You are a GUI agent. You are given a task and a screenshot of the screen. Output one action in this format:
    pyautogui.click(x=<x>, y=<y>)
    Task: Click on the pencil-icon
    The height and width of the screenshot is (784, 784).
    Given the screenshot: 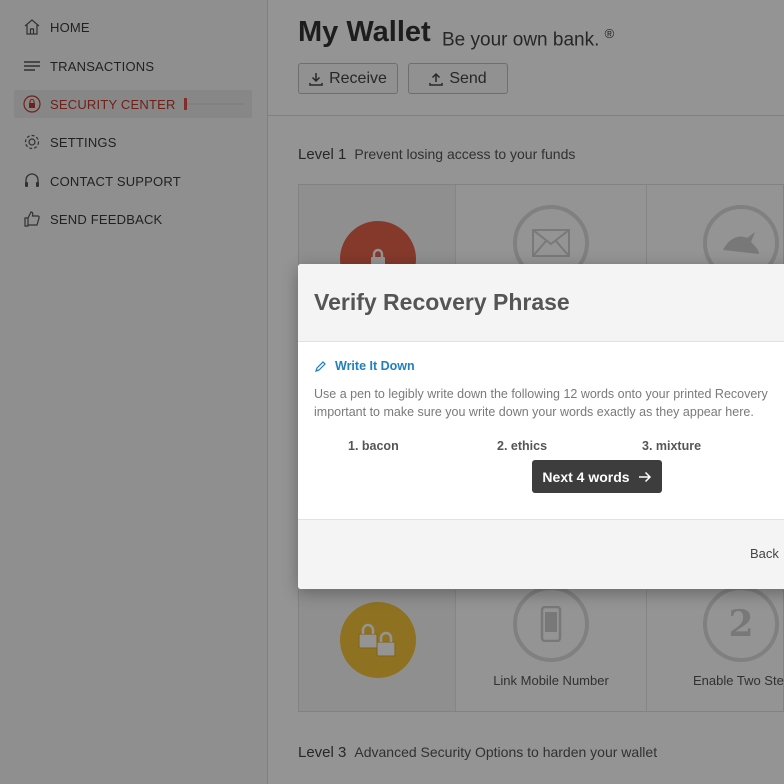 What is the action you would take?
    pyautogui.click(x=320, y=366)
    